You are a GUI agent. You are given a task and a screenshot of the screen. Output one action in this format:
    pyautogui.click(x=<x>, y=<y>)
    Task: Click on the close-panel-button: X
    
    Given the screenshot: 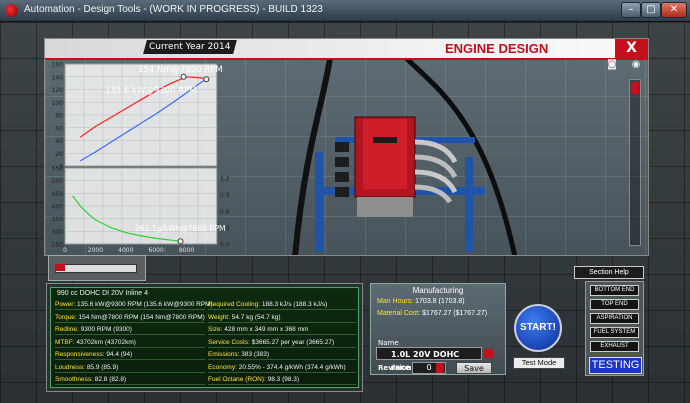 What is the action you would take?
    pyautogui.click(x=631, y=48)
    